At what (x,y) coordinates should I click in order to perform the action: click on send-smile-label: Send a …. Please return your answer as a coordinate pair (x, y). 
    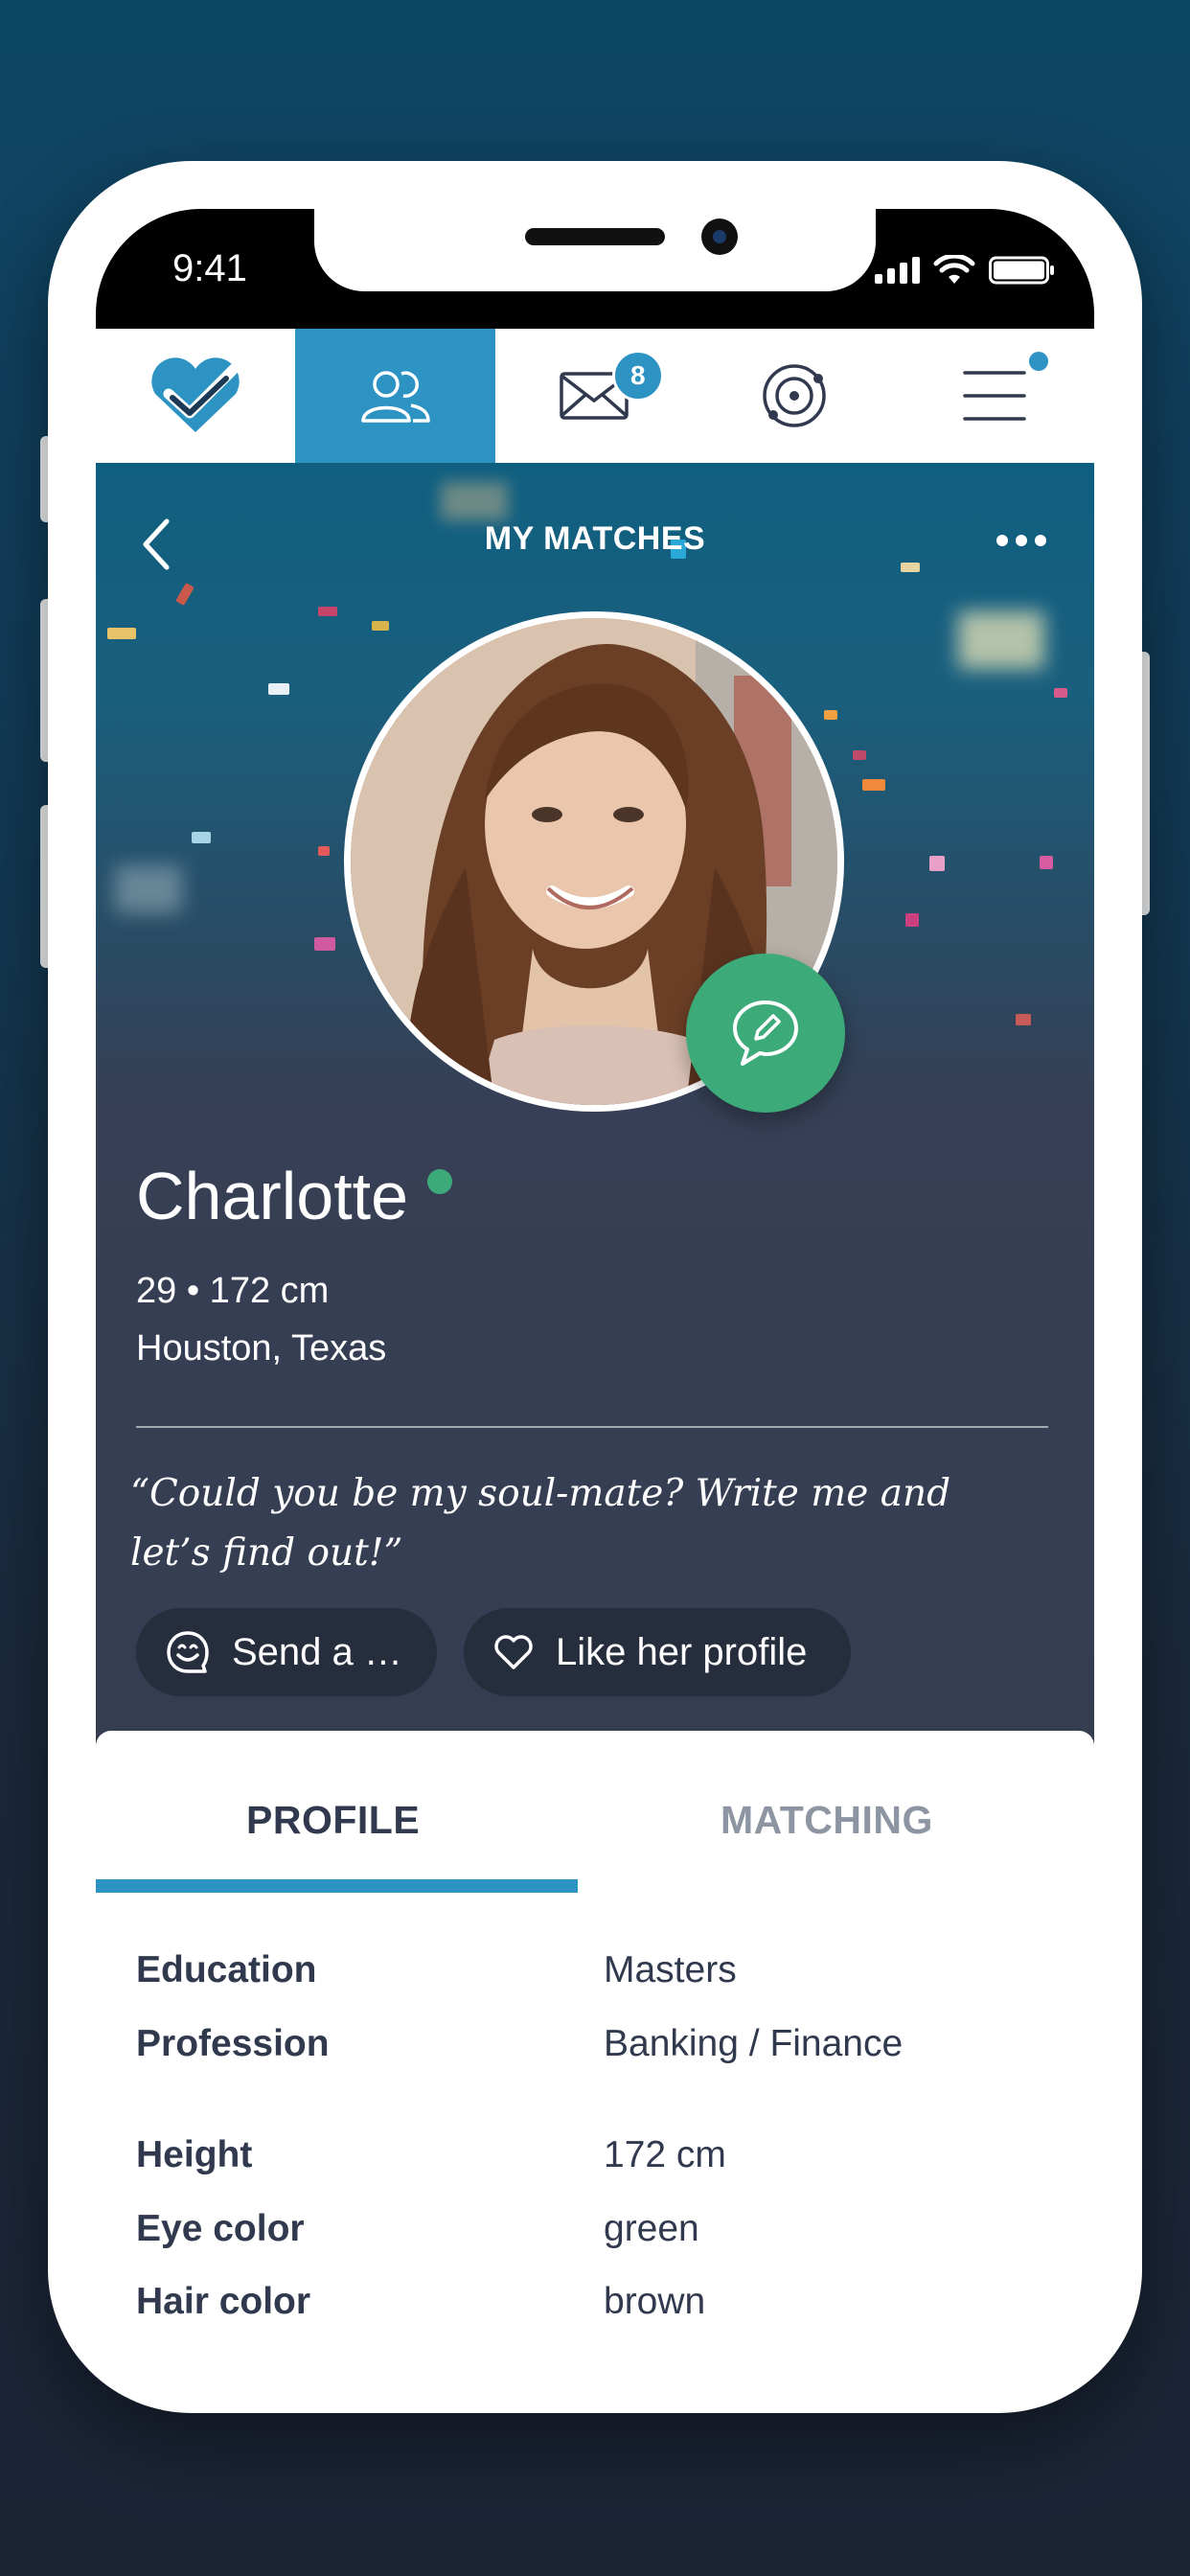
    Looking at the image, I should click on (317, 1651).